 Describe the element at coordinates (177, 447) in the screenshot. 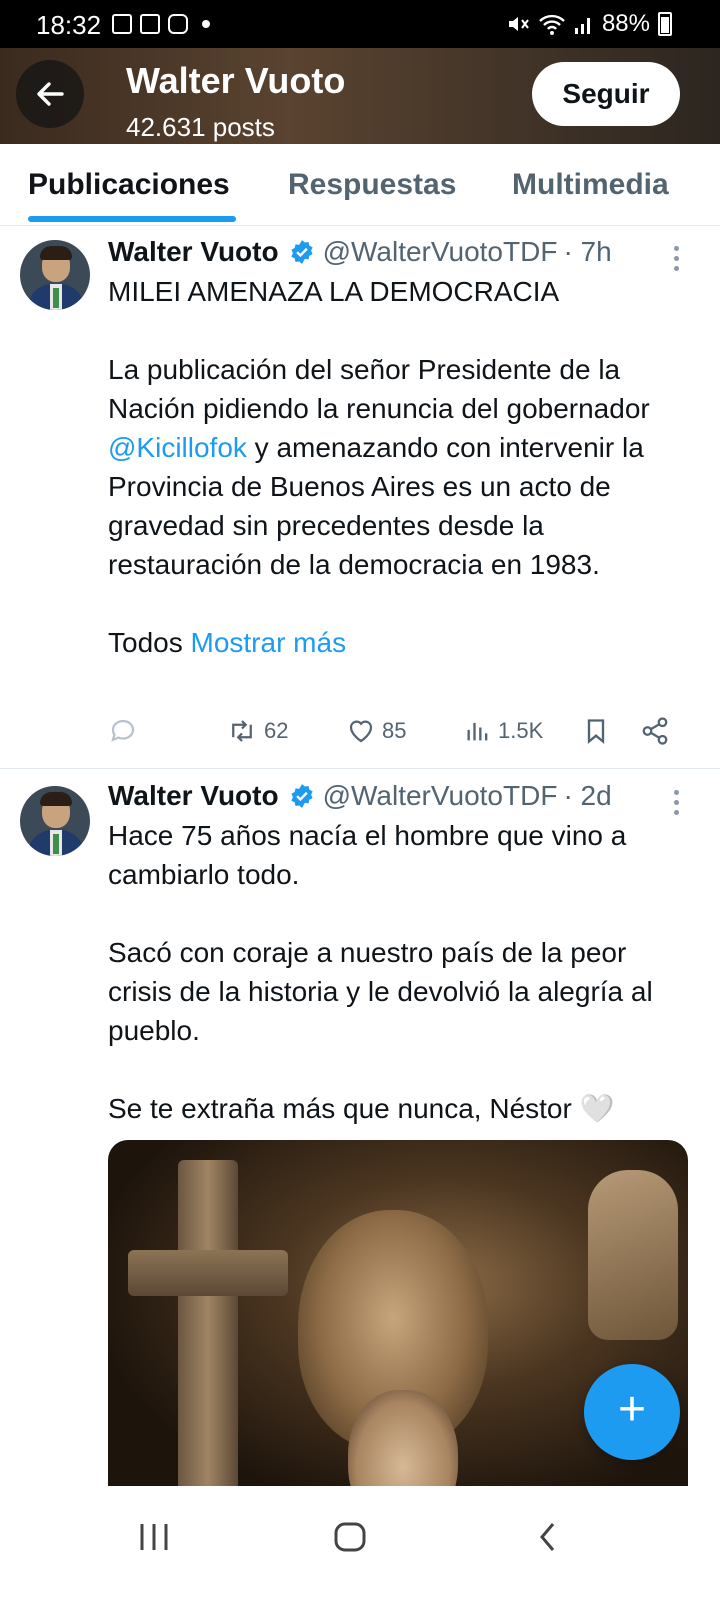

I see `mention-link: @Kicillofok` at that location.